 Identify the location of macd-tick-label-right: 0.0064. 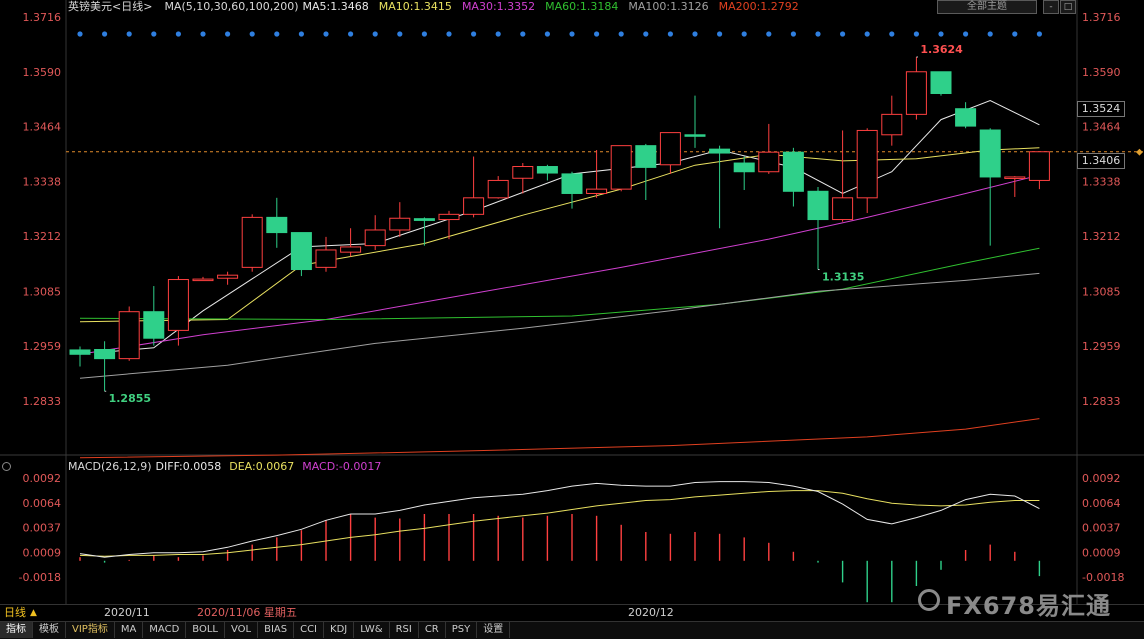
(1101, 503).